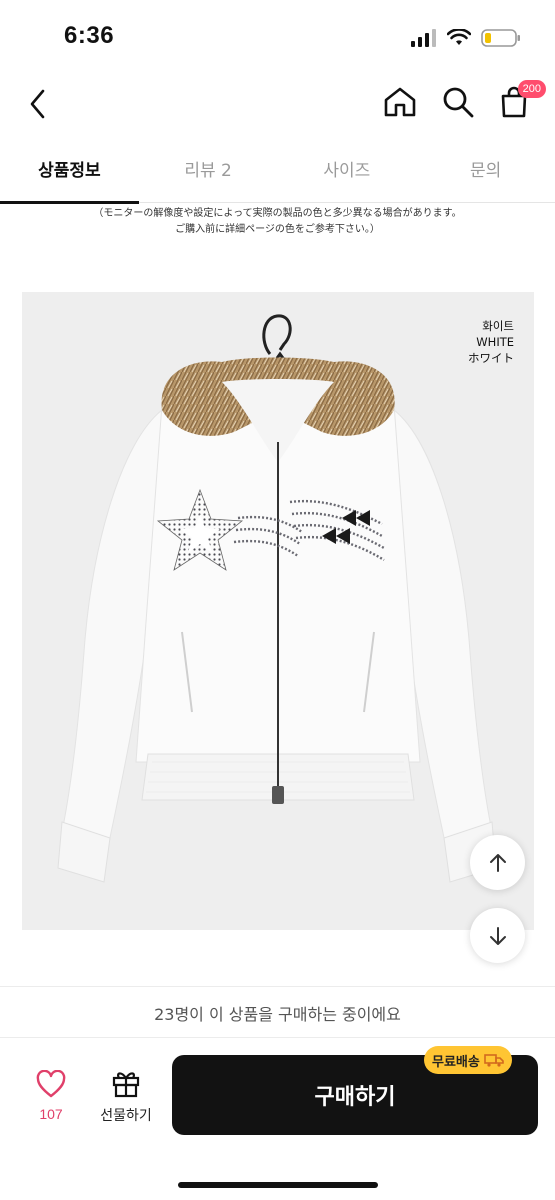 Image resolution: width=555 pixels, height=1200 pixels. I want to click on gift-button: 선물하기, so click(126, 1099).